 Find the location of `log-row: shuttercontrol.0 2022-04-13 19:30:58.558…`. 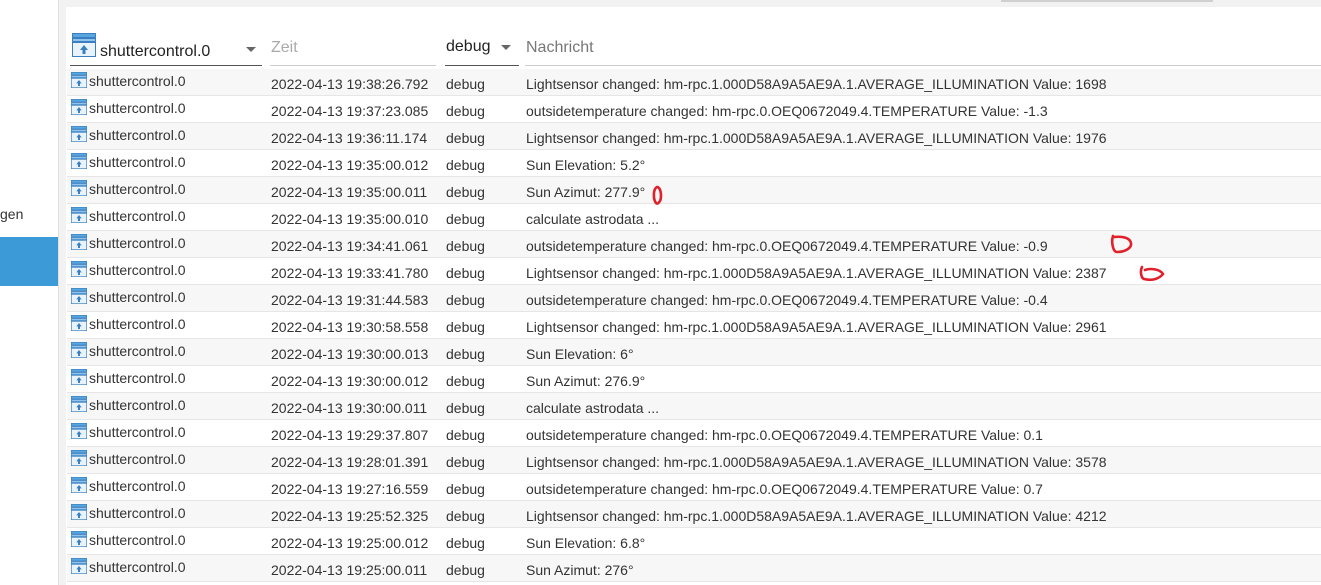

log-row: shuttercontrol.0 2022-04-13 19:30:58.558… is located at coordinates (694, 325).